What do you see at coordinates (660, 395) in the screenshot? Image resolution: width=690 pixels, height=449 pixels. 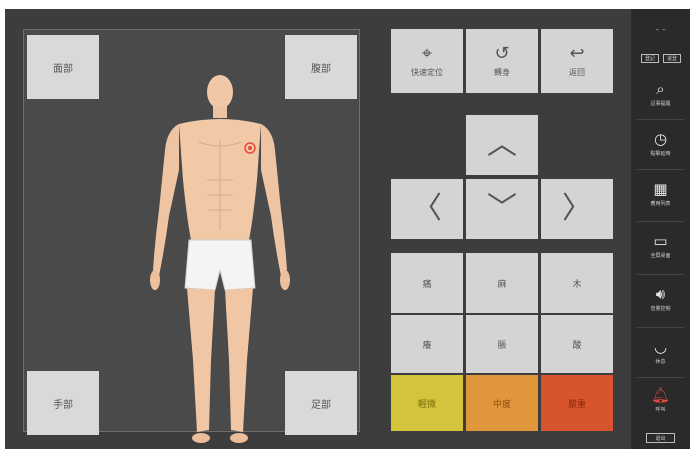 I see `bell-icon: 🔔︎` at bounding box center [660, 395].